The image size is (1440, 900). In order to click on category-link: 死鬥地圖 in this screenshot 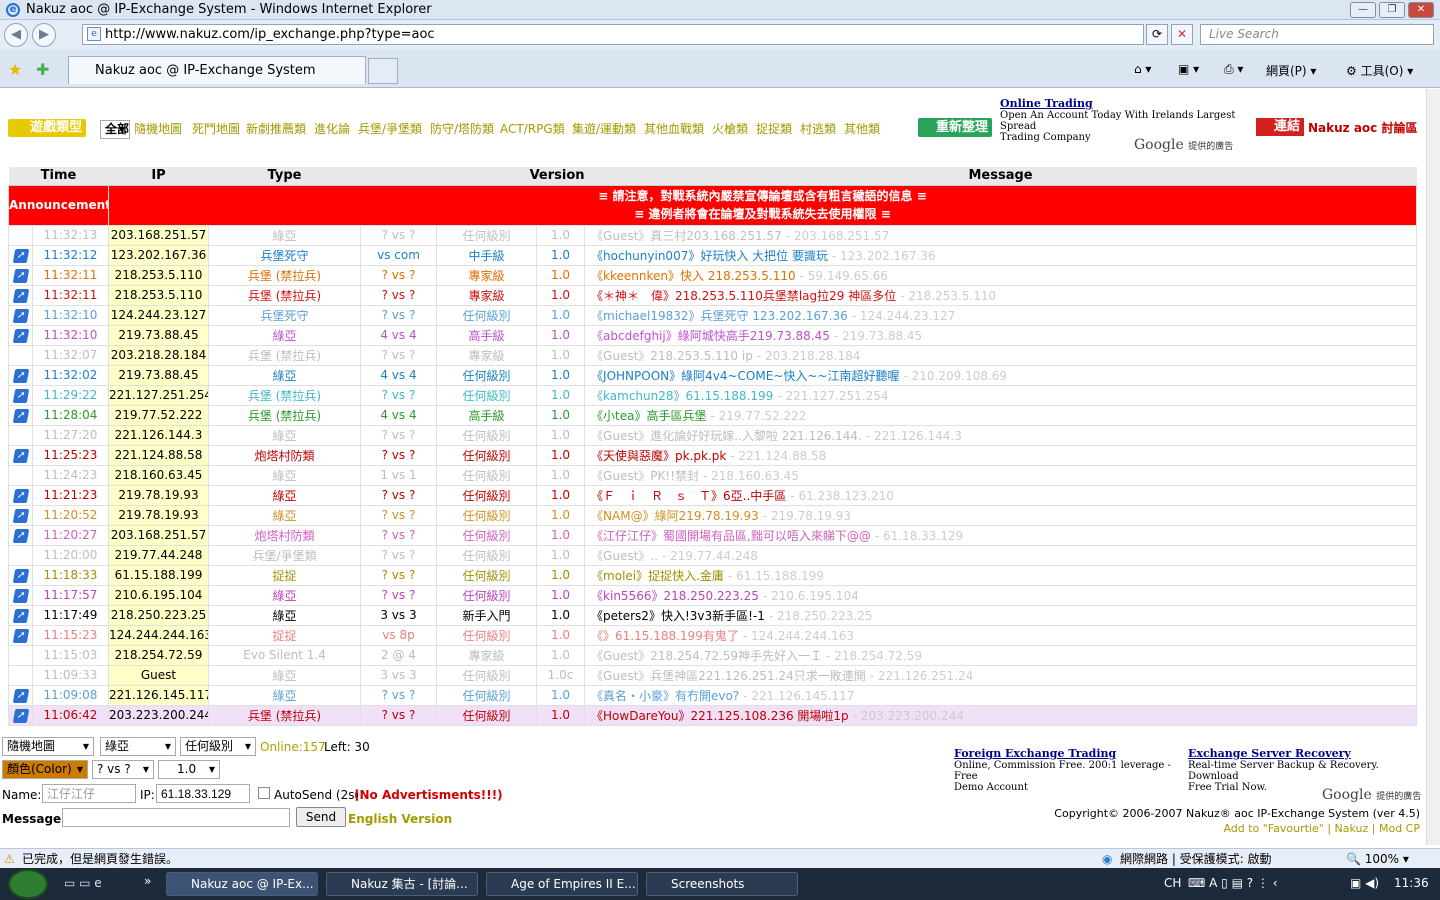, I will do `click(216, 128)`.